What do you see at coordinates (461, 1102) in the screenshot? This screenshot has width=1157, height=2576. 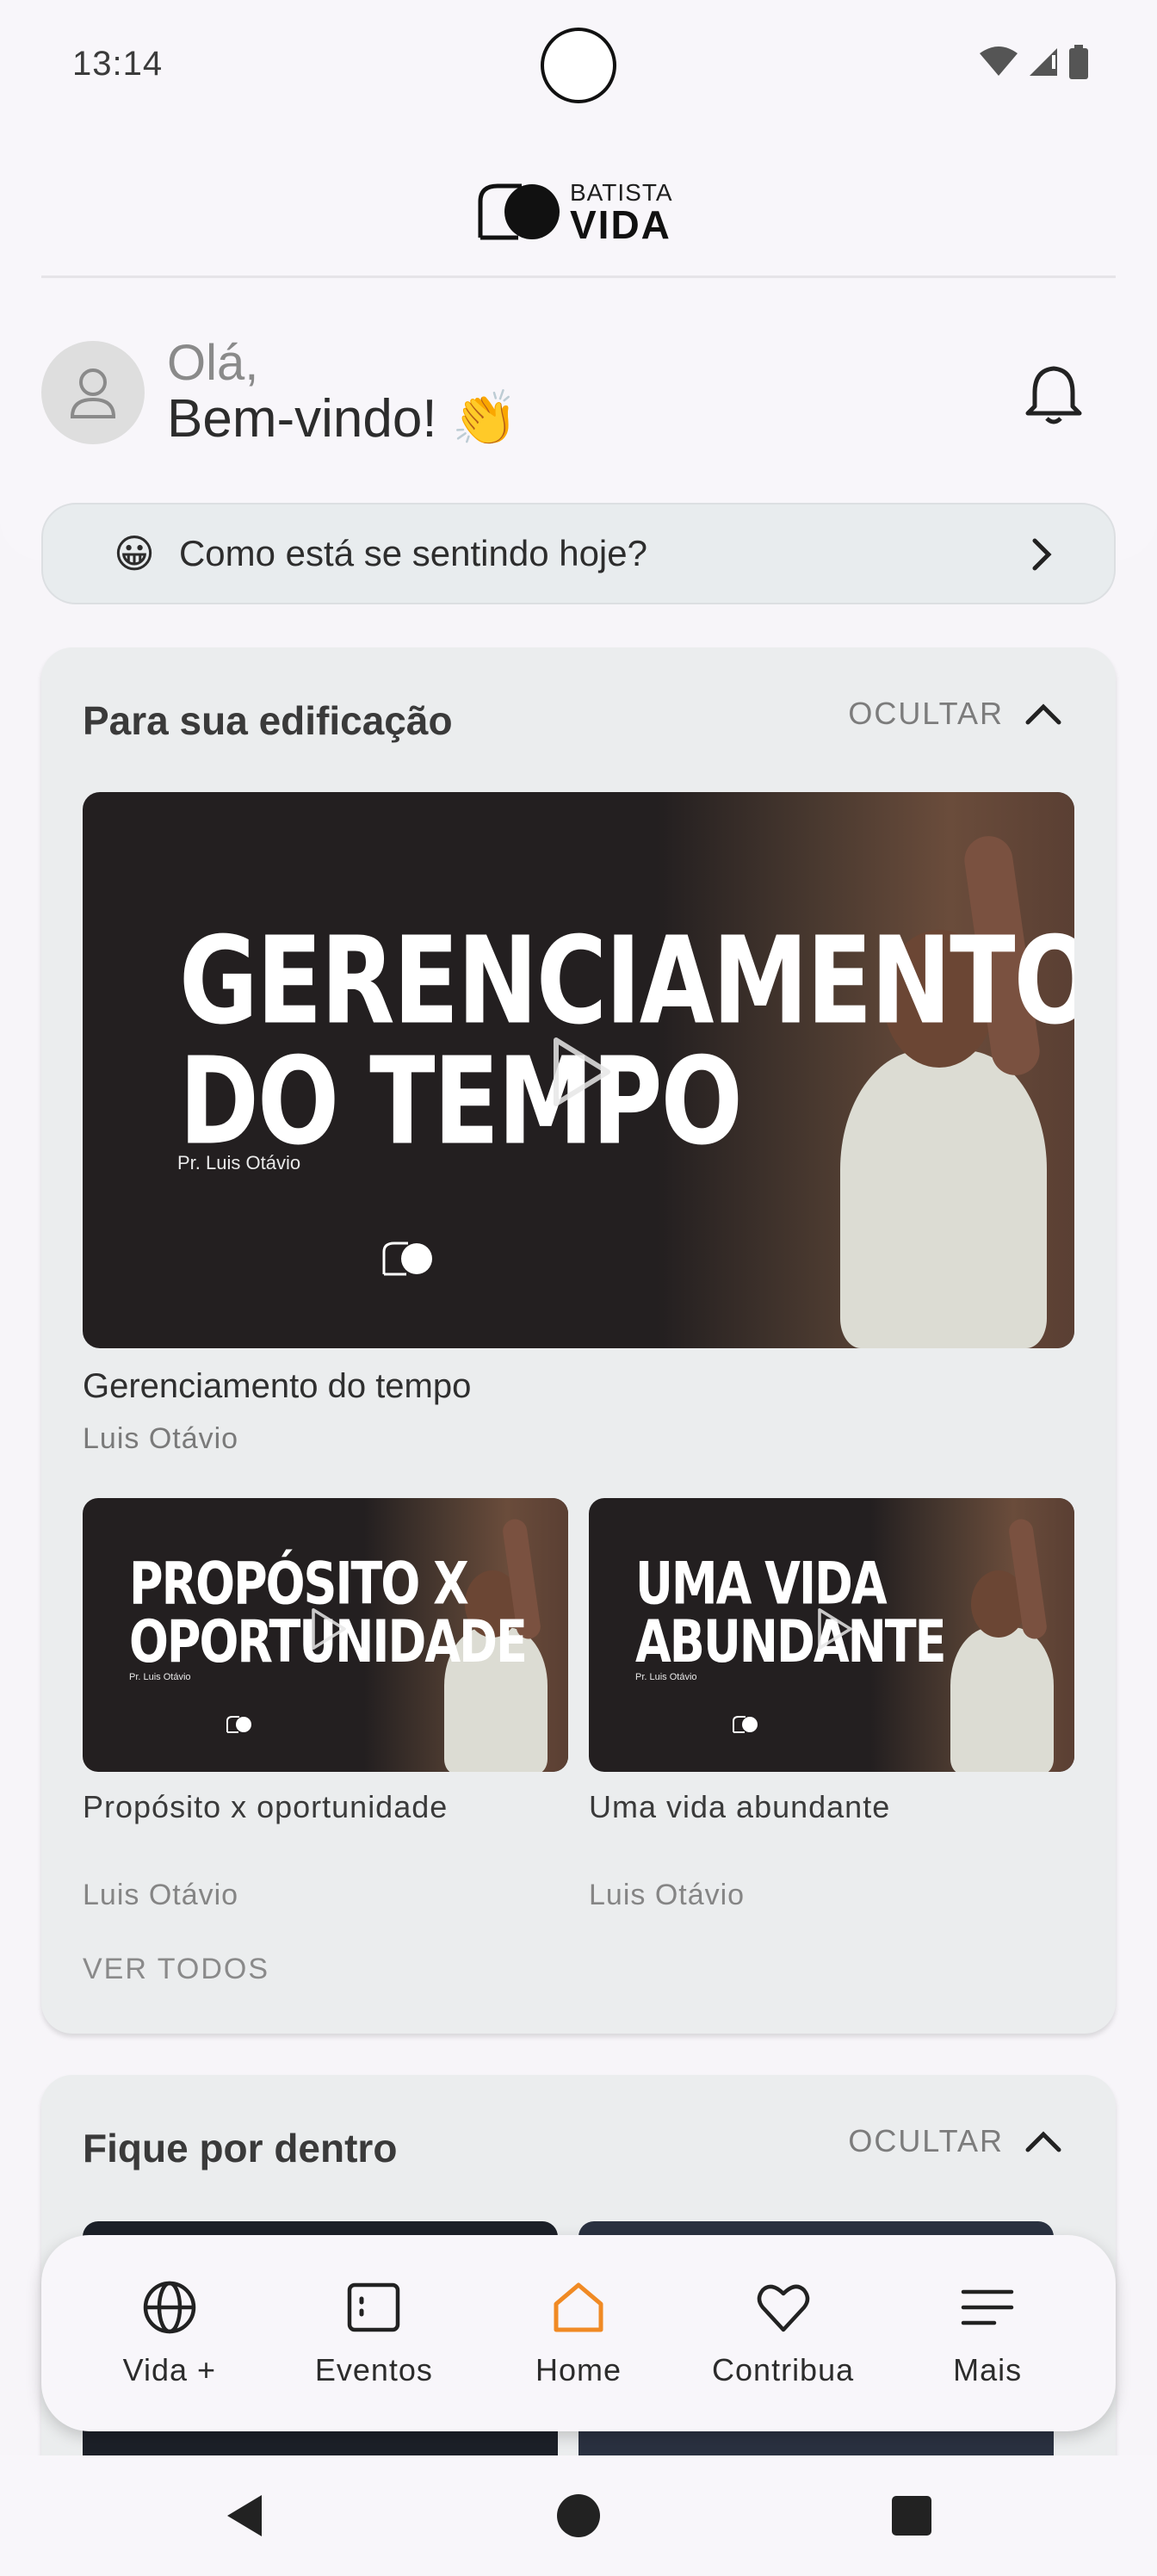 I see `thumbnail-title-line2: DO TEMPO` at bounding box center [461, 1102].